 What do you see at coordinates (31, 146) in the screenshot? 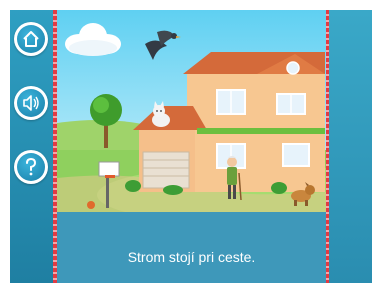
I see `left-sidebar` at bounding box center [31, 146].